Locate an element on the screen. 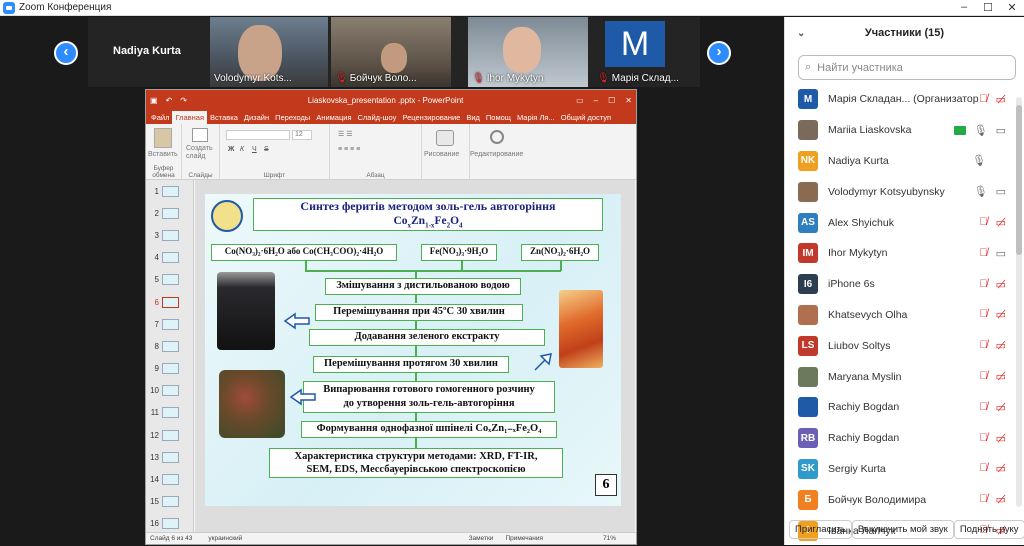  slide-thumb: 10 is located at coordinates (169, 391).